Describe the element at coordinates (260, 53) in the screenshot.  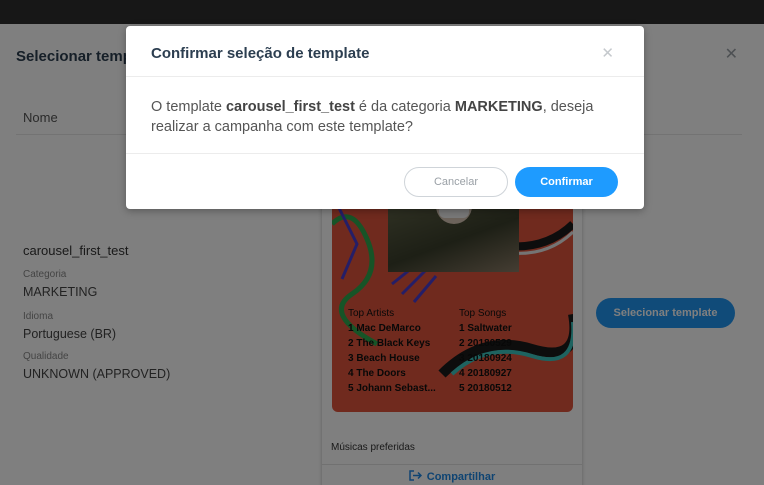
I see `dialog-title: Confirmar seleção de template` at that location.